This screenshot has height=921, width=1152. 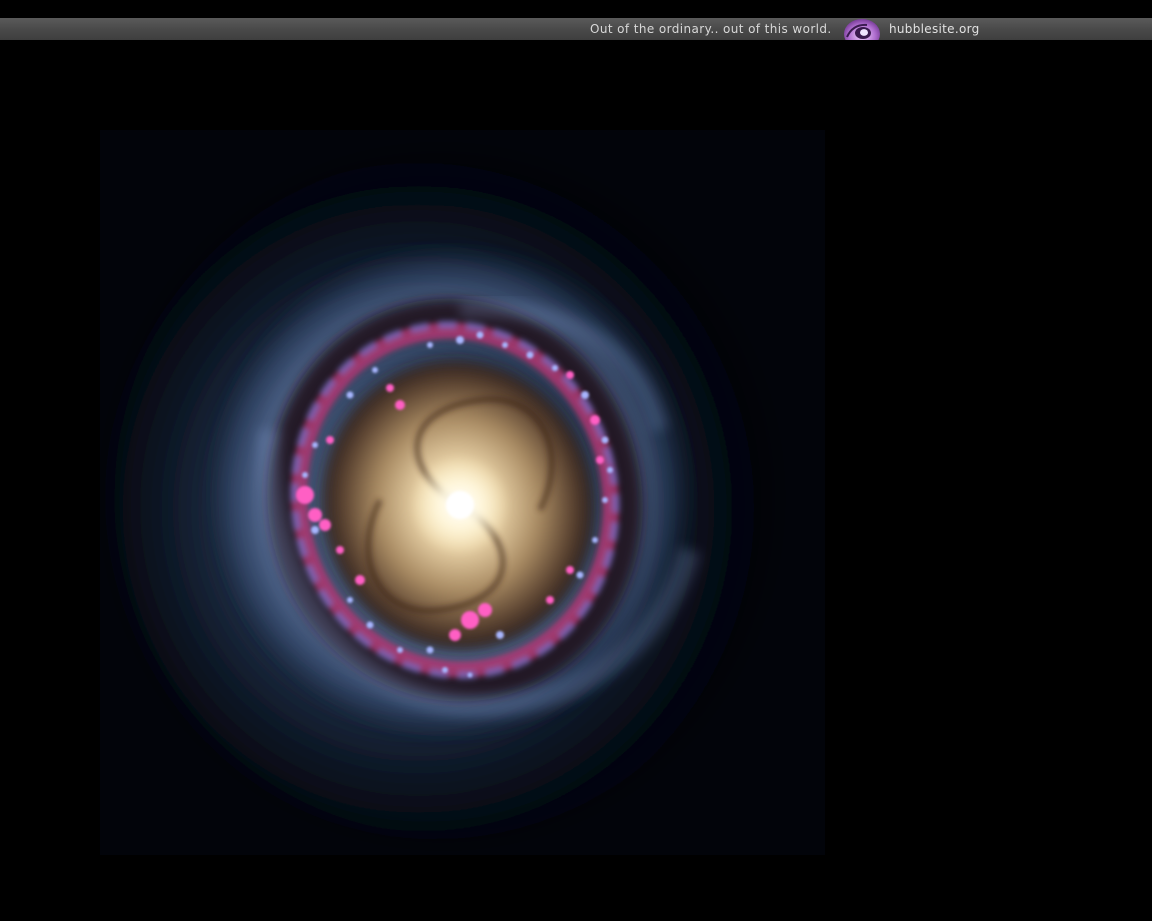 What do you see at coordinates (711, 29) in the screenshot?
I see `banner-tagline: Out of the ordinary.. out of this world.` at bounding box center [711, 29].